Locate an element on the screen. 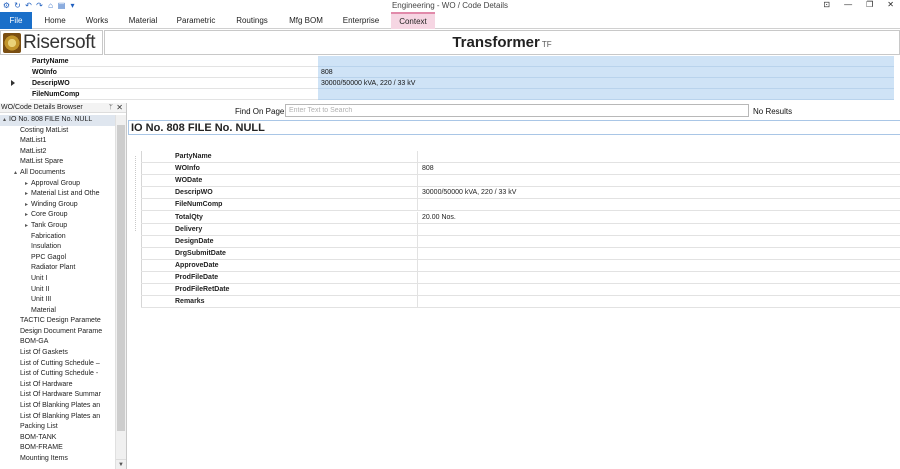  tree-node: ▸ Approval Group is located at coordinates (57, 184).